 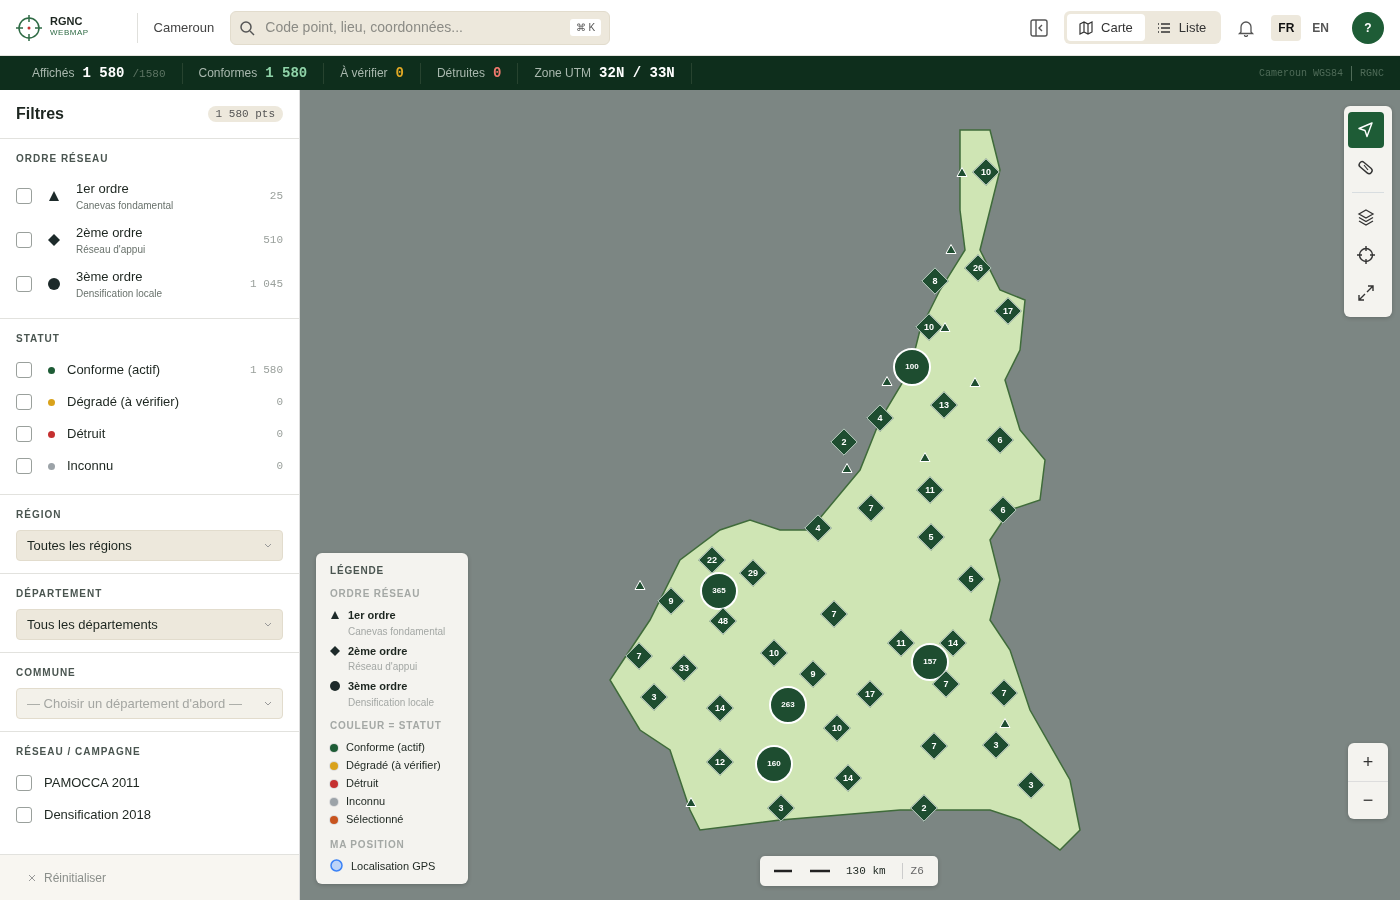 I want to click on language-button: EN, so click(x=1320, y=27).